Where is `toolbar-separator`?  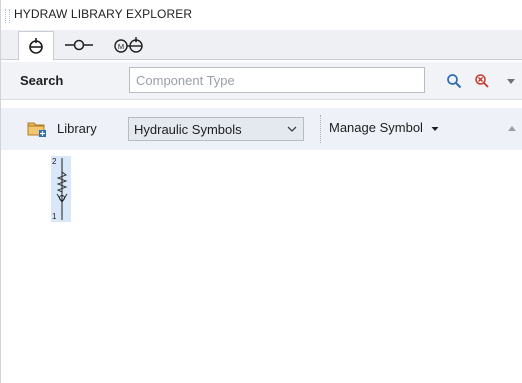 toolbar-separator is located at coordinates (321, 129).